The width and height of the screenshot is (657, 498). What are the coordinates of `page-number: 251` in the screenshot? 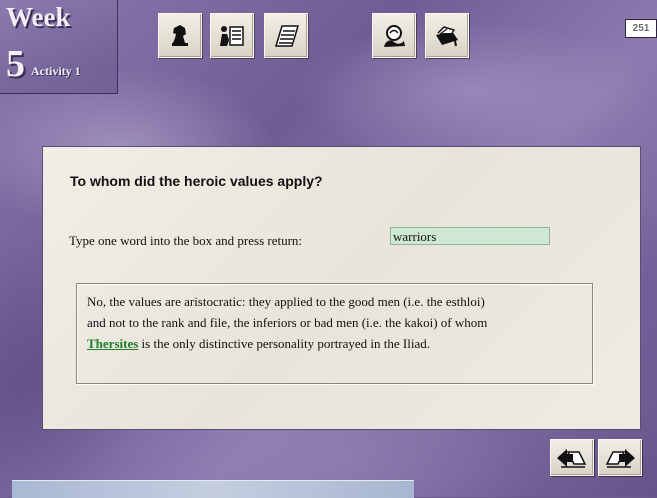 It's located at (641, 28).